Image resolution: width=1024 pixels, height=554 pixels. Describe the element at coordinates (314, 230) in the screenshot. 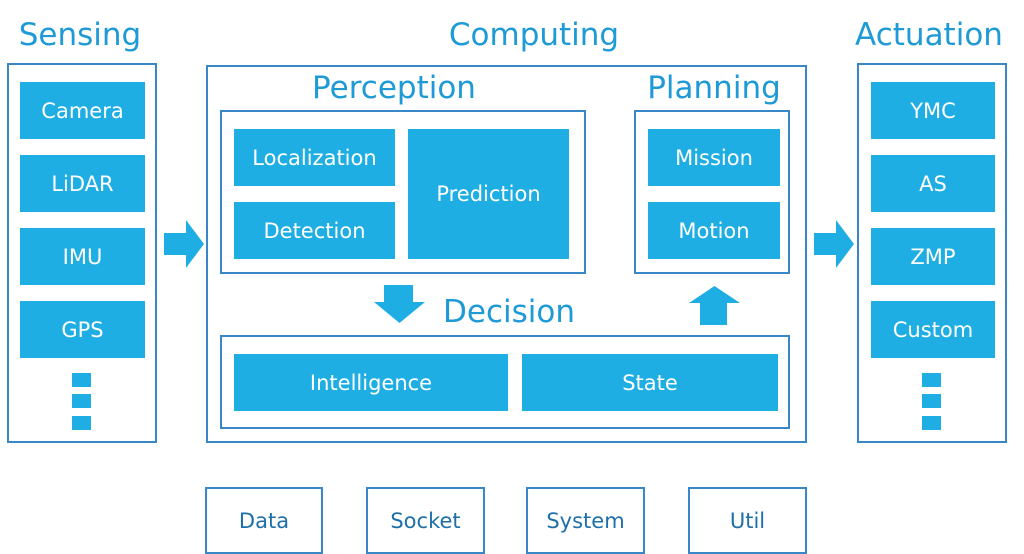

I see `detection-block: Detection` at that location.